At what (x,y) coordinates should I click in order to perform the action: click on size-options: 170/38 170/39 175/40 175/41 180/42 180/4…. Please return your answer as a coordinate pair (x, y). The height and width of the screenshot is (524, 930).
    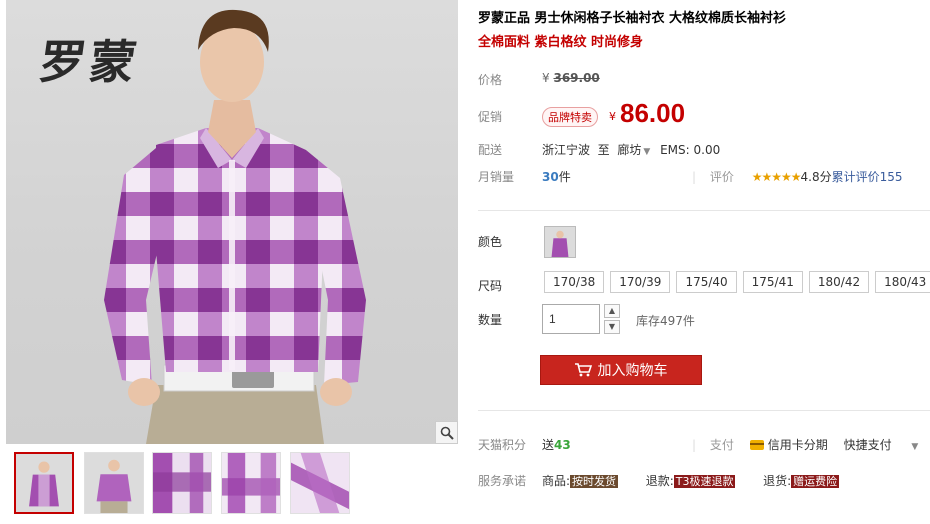
    Looking at the image, I should click on (737, 282).